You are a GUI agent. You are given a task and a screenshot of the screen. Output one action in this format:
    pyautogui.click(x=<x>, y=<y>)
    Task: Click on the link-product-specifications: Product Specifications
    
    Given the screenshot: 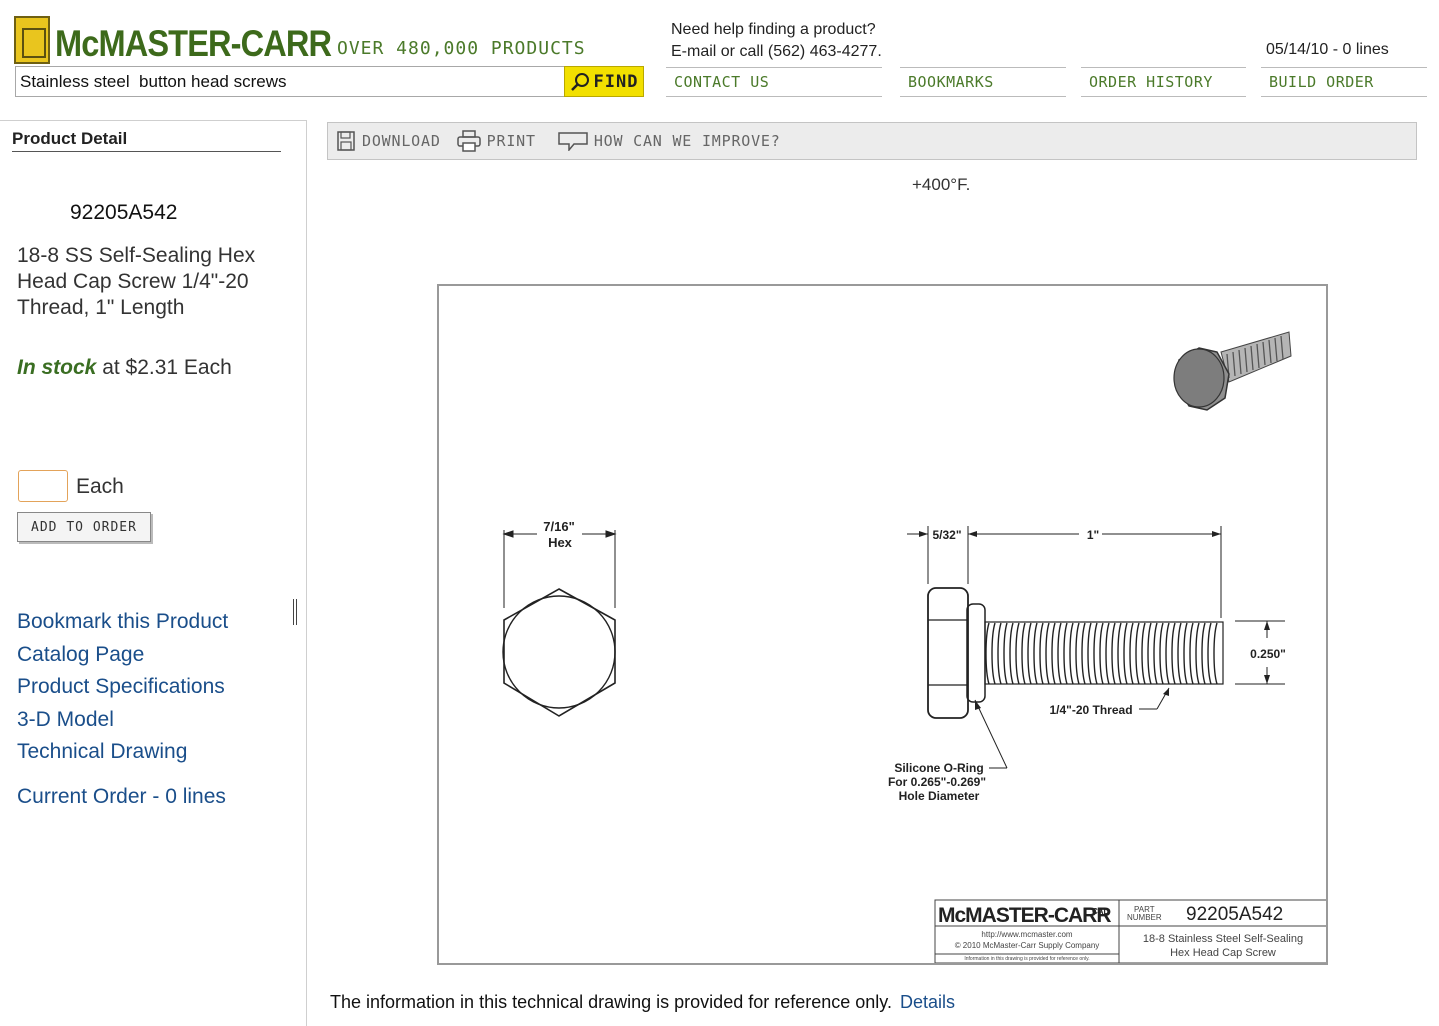 What is the action you would take?
    pyautogui.click(x=122, y=687)
    